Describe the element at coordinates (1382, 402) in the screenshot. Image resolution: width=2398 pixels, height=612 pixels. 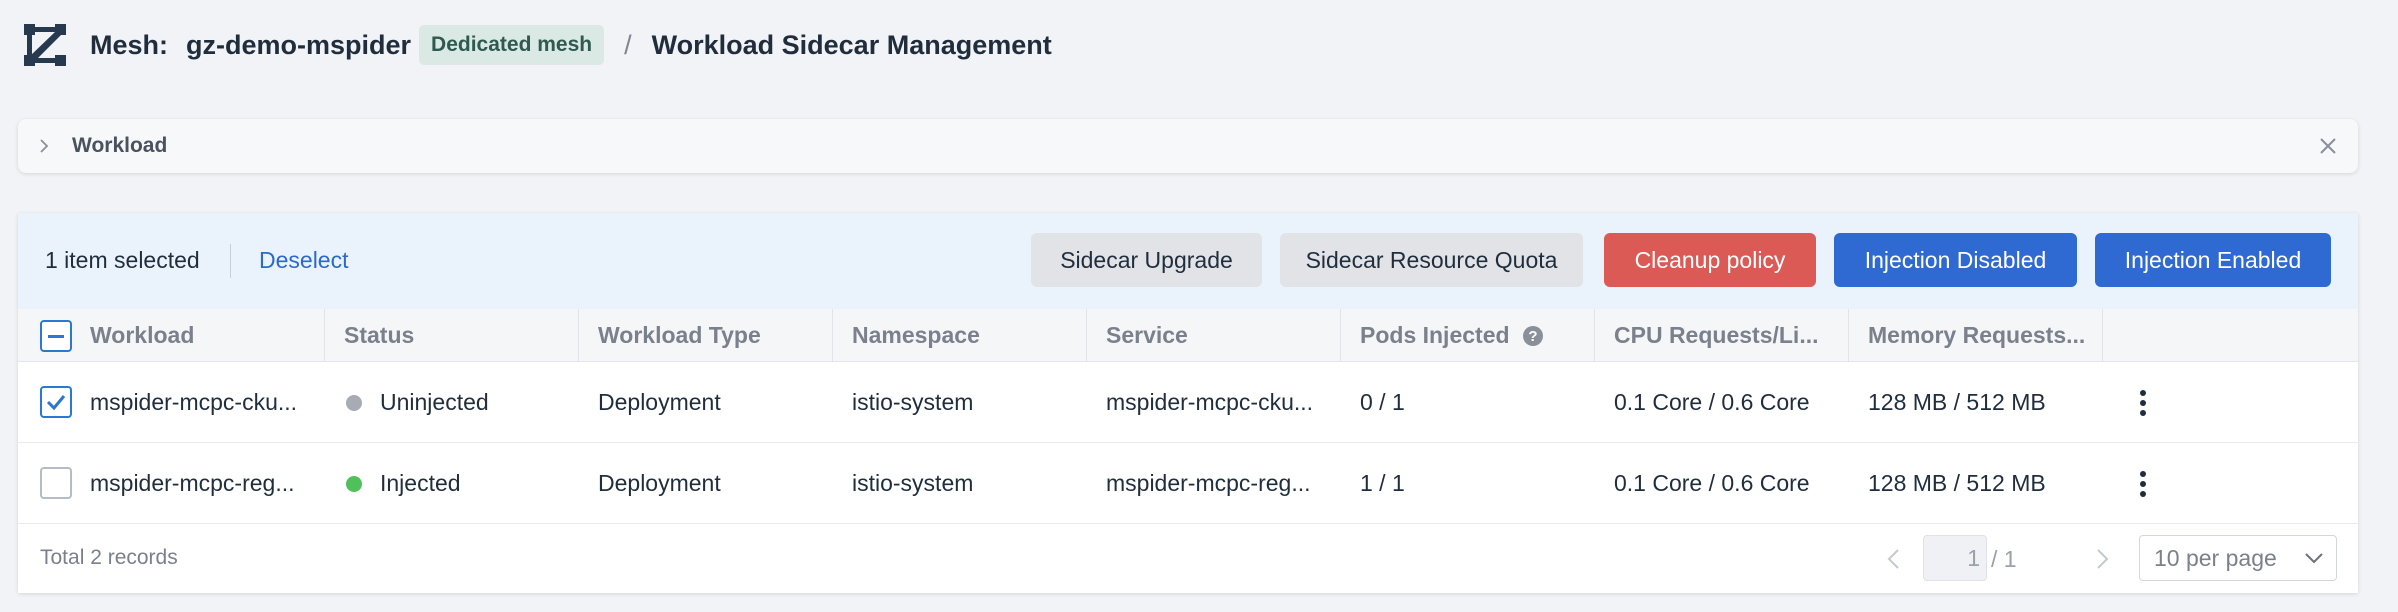
I see `pods-injected: 0 / 1` at that location.